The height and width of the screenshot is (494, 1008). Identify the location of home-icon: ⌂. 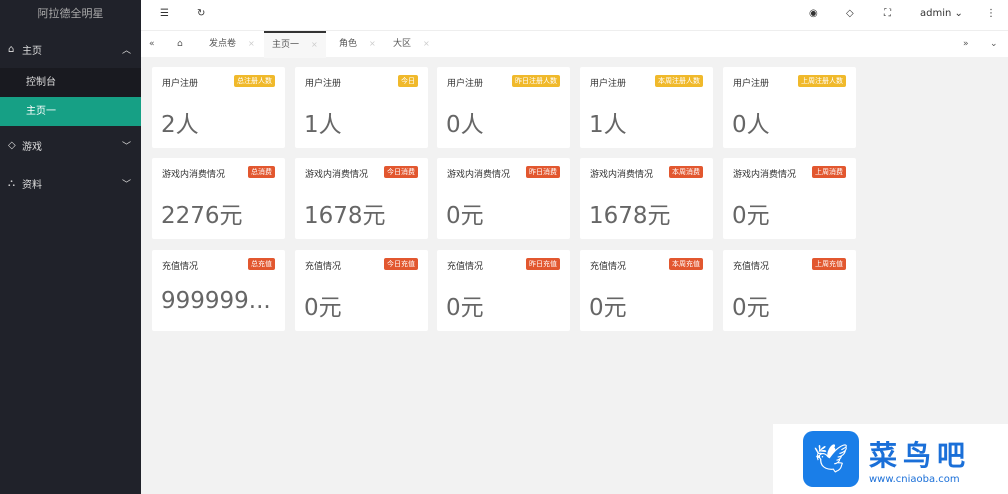
(11, 49).